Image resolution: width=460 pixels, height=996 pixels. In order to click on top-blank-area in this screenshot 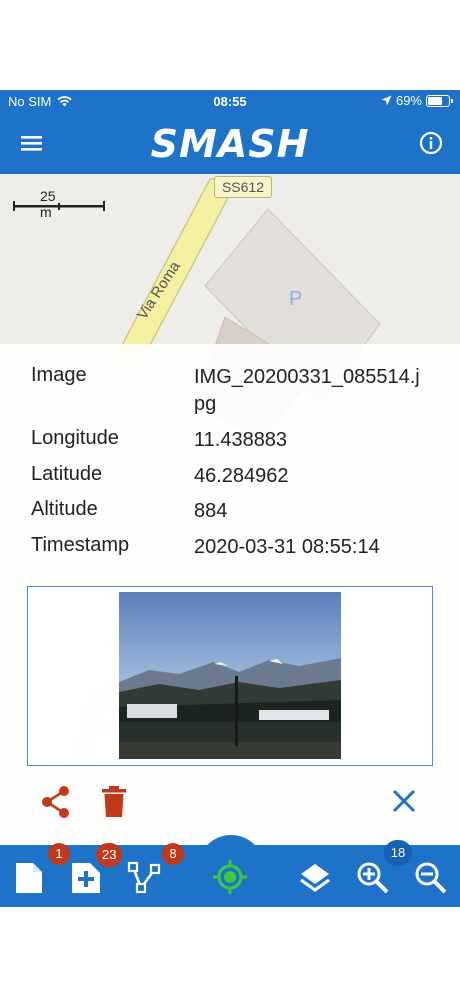, I will do `click(230, 45)`.